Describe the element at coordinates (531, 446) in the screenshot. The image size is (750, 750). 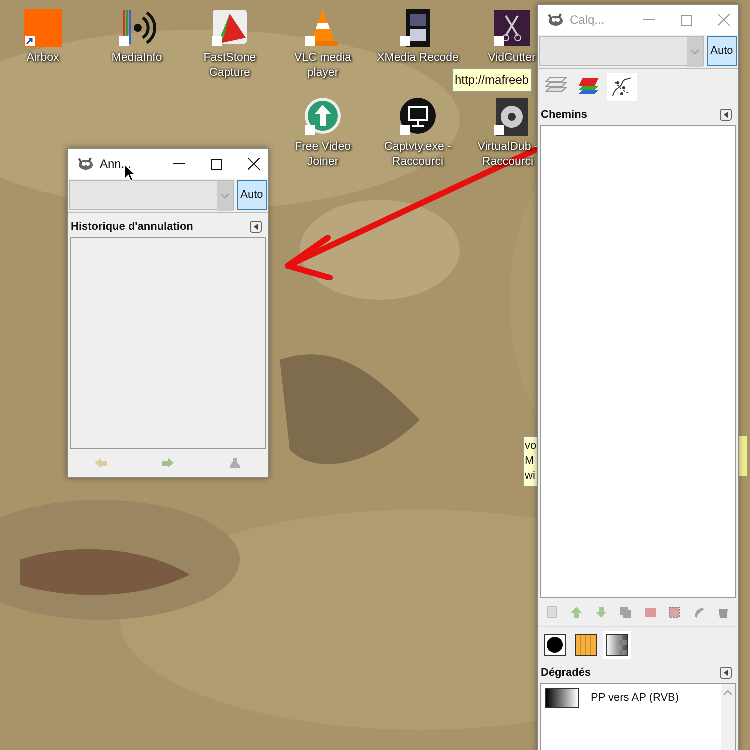
I see `tooltip-text: vo` at that location.